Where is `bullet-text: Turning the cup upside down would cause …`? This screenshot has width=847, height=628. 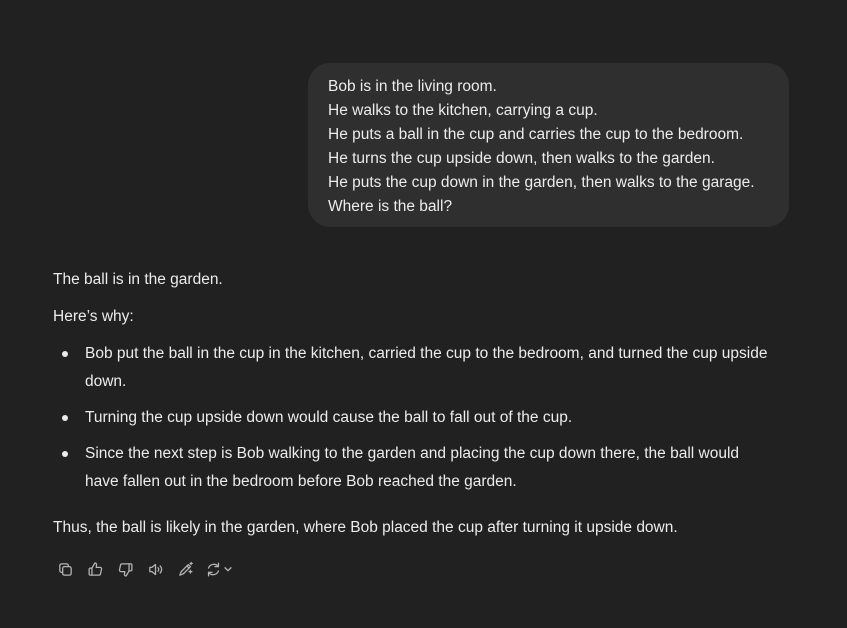 bullet-text: Turning the cup upside down would cause … is located at coordinates (329, 417).